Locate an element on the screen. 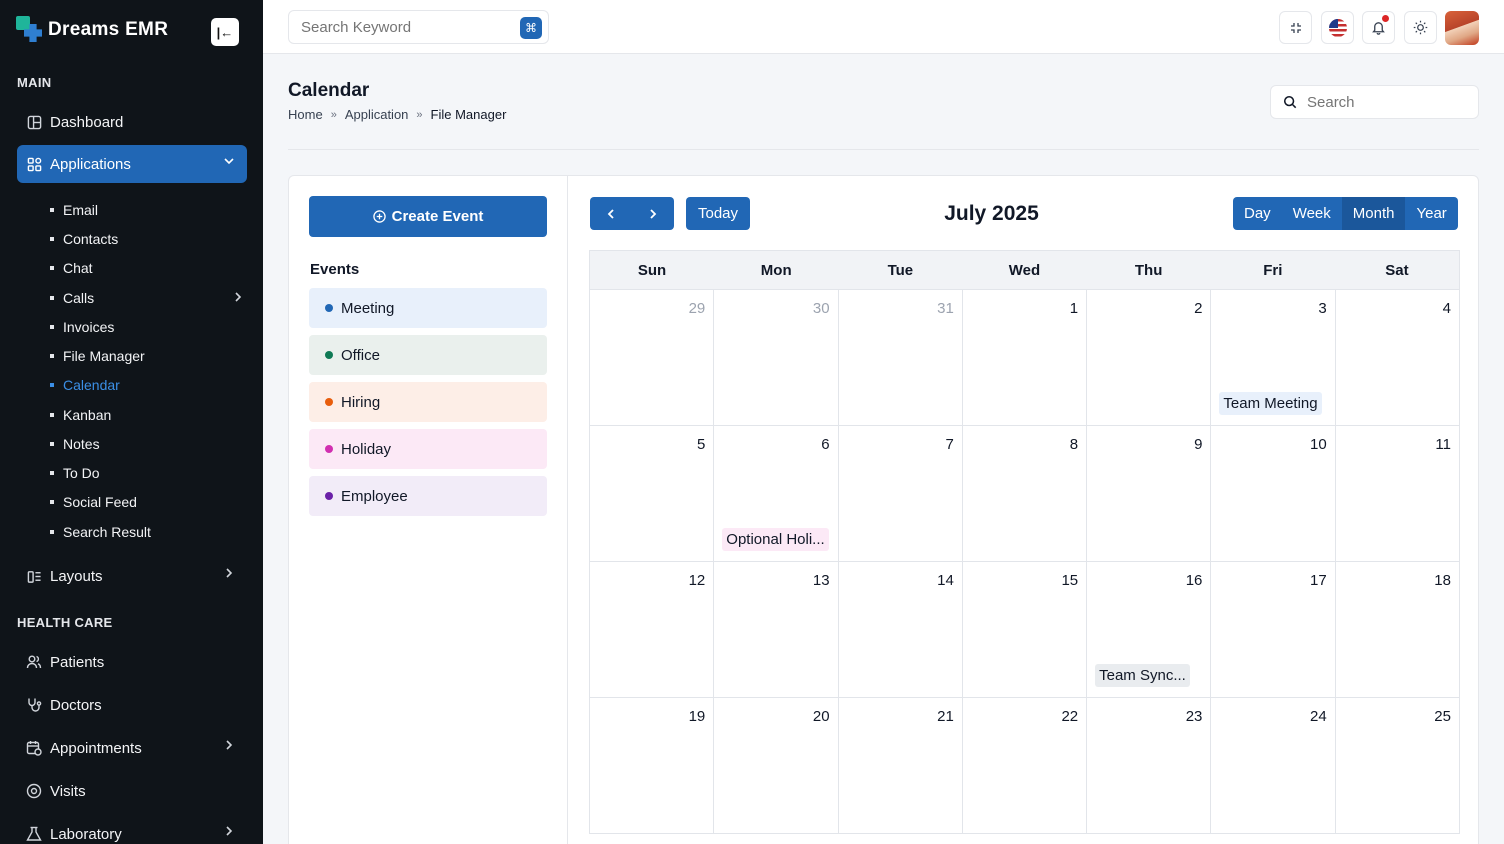 The height and width of the screenshot is (844, 1504). day-cell: 7 is located at coordinates (900, 494).